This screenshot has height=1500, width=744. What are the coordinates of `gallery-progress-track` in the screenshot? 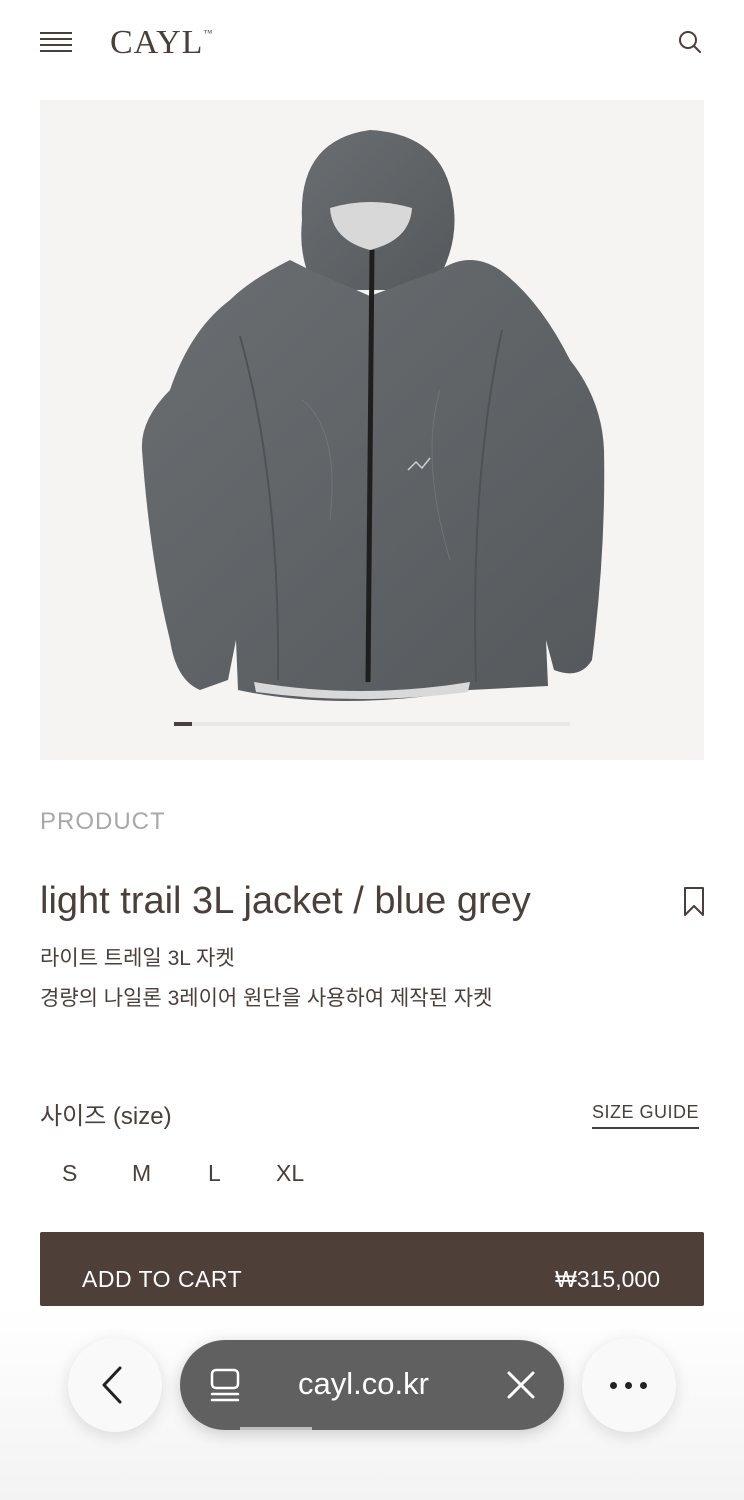 It's located at (372, 724).